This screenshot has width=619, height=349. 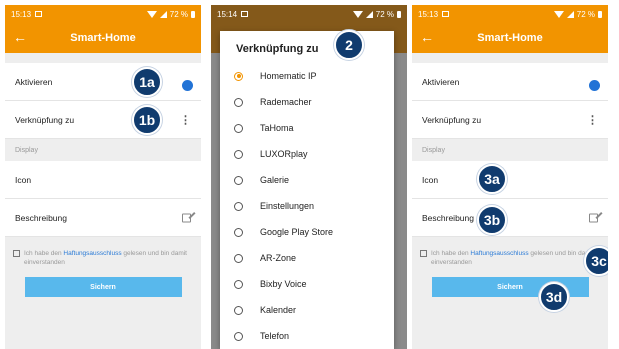 I want to click on option-label: Galerie, so click(x=275, y=180).